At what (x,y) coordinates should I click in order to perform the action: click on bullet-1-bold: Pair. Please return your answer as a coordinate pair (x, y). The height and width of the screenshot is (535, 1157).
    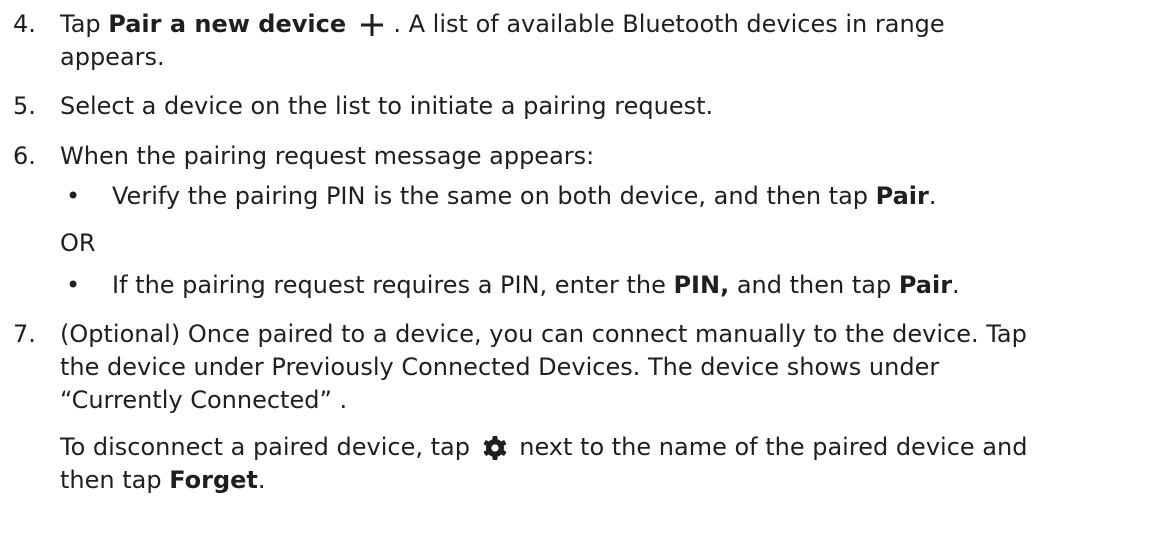
    Looking at the image, I should click on (902, 196).